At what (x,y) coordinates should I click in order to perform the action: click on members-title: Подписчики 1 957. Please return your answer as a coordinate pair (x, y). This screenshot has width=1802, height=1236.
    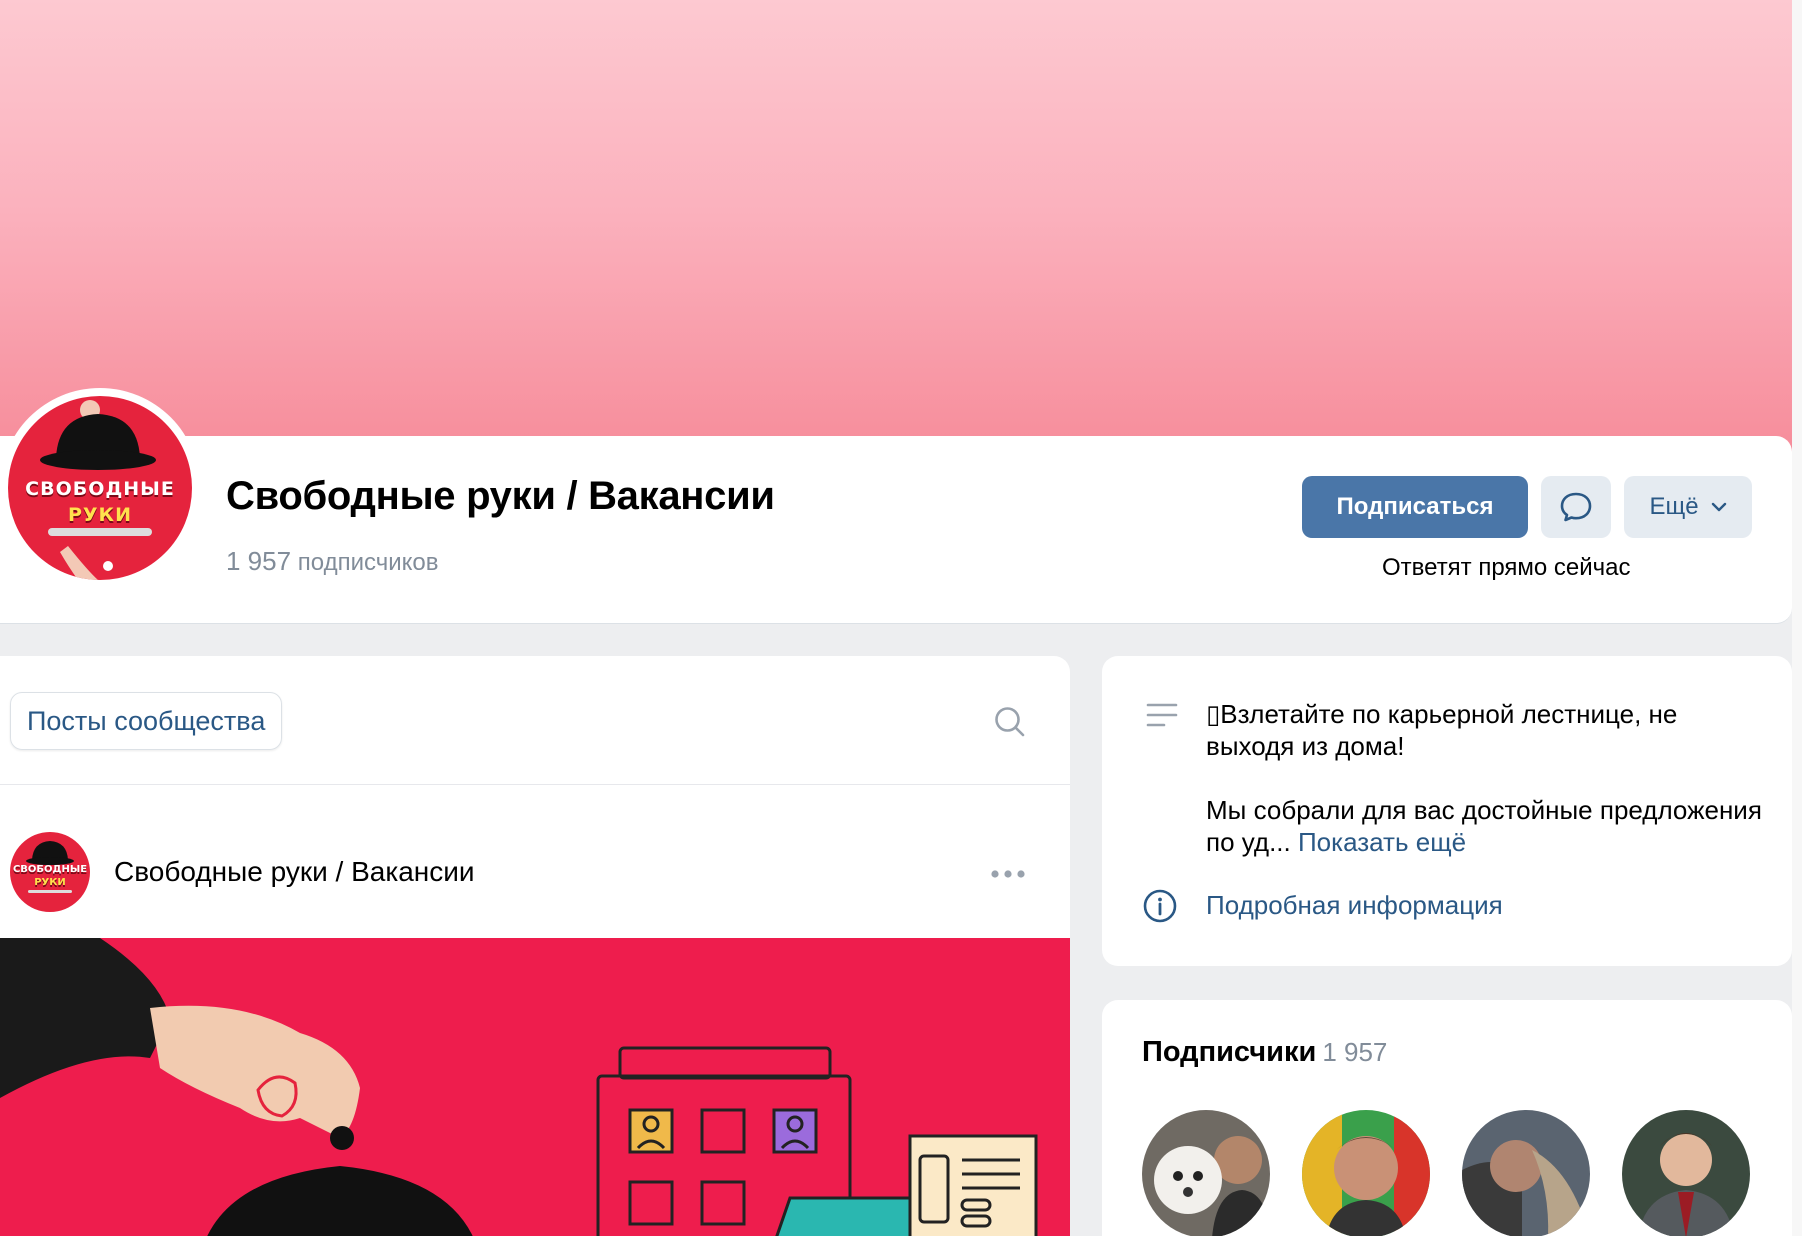
    Looking at the image, I should click on (1264, 1052).